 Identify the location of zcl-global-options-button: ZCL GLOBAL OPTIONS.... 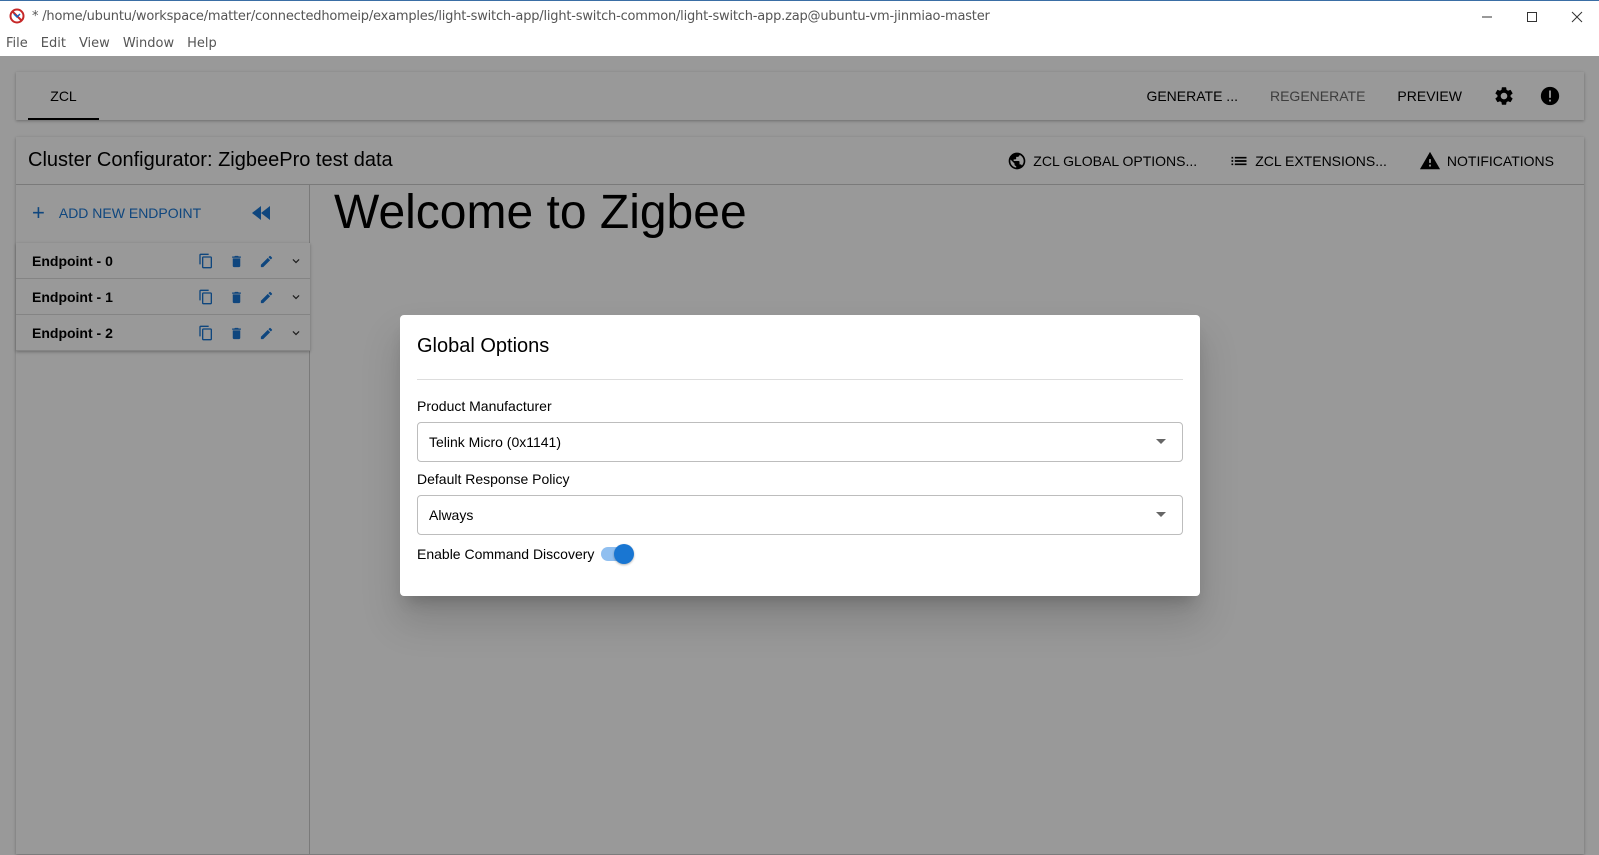
(1102, 161).